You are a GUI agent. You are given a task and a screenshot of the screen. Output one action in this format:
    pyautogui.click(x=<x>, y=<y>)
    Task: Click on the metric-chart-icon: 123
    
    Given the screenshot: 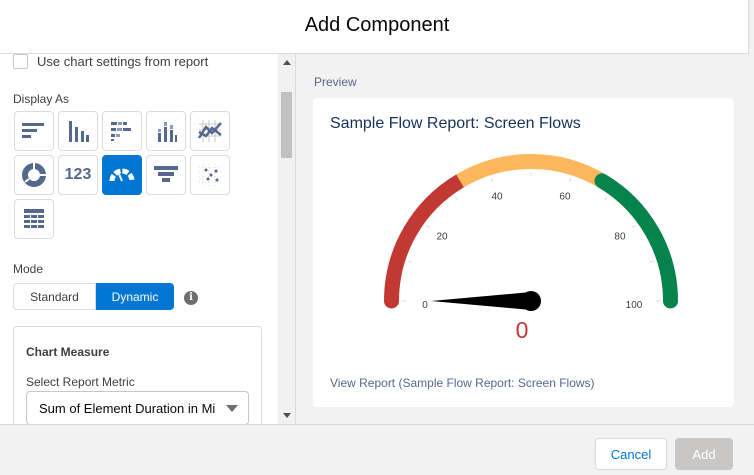 What is the action you would take?
    pyautogui.click(x=78, y=174)
    